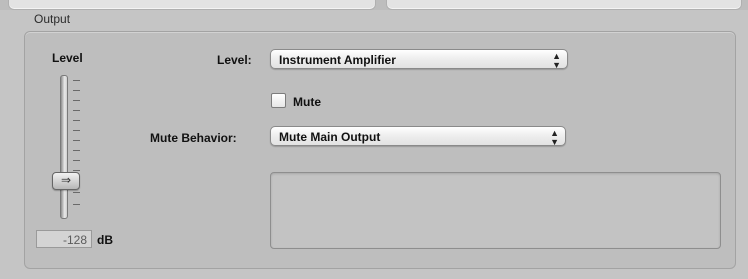 Image resolution: width=748 pixels, height=279 pixels. I want to click on level-fader-thumb: ⇒, so click(66, 181).